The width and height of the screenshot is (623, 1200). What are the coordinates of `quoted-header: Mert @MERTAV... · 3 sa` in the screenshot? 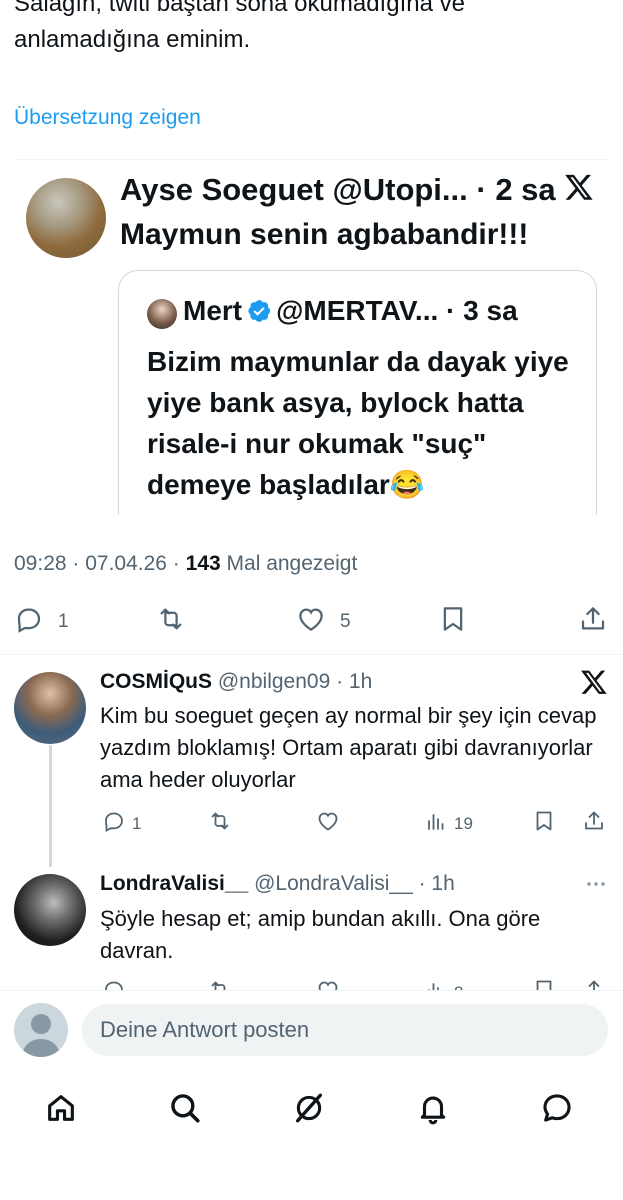 It's located at (350, 311).